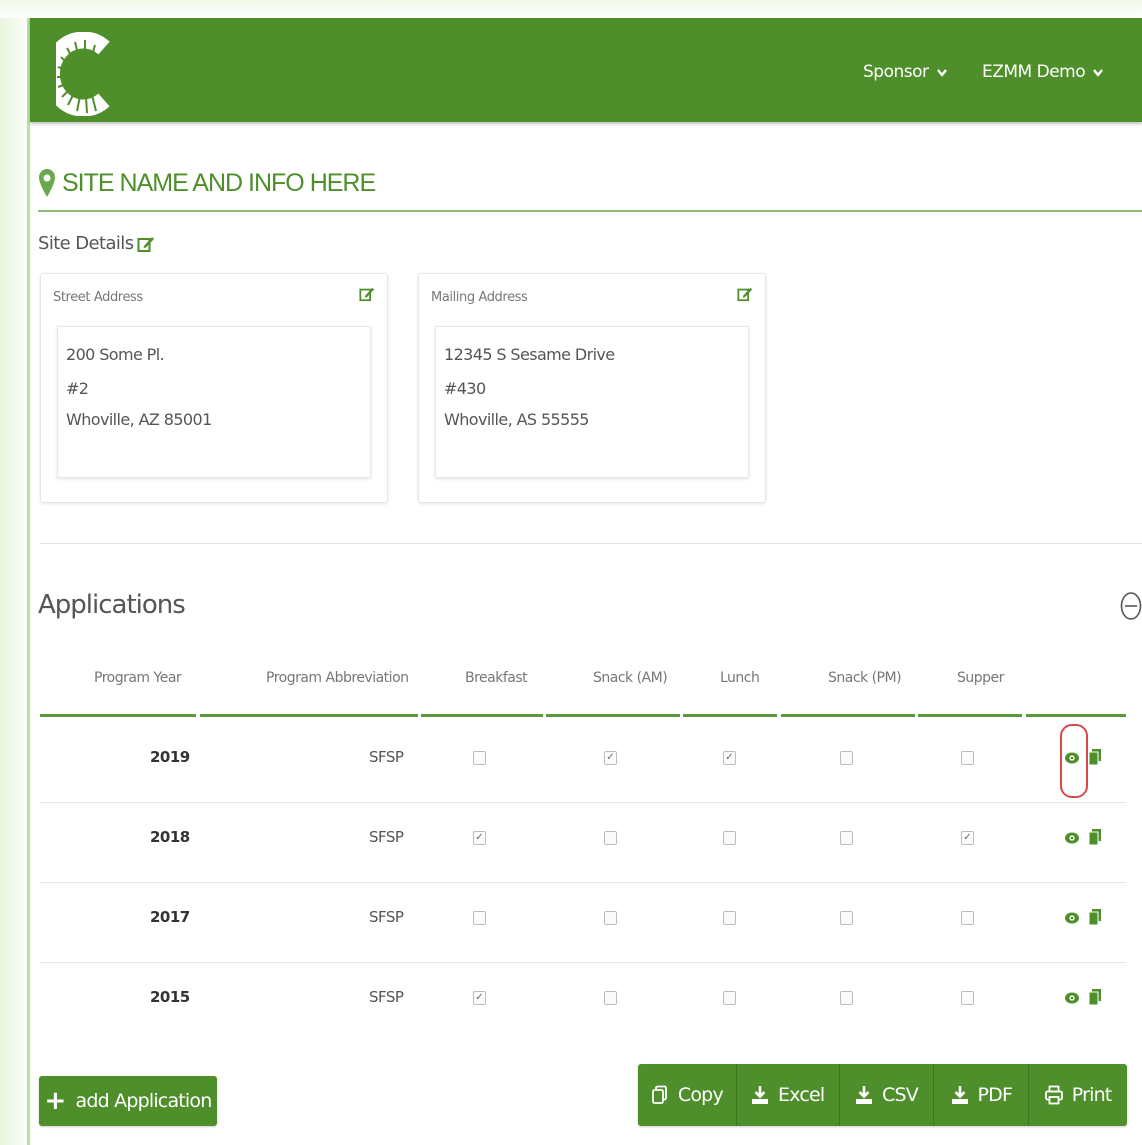 The width and height of the screenshot is (1142, 1145). What do you see at coordinates (1034, 72) in the screenshot?
I see `nav-user-label: EZMM Demo` at bounding box center [1034, 72].